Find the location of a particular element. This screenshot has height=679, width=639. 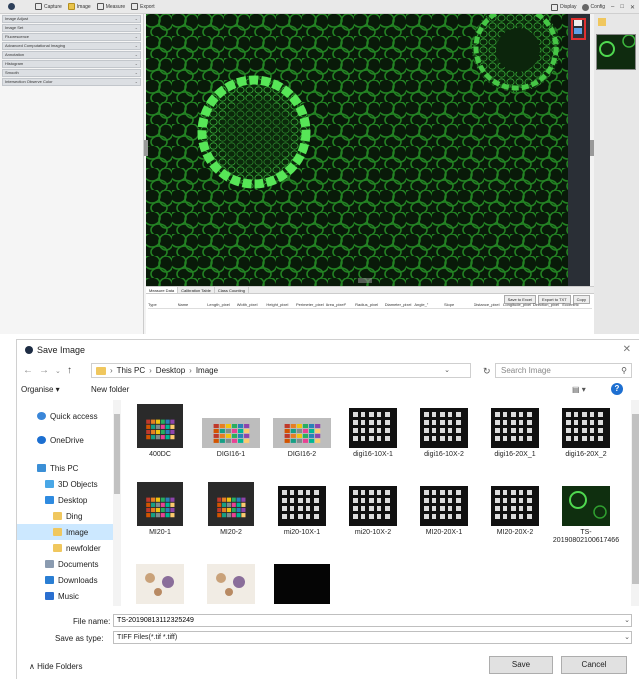

search-placeholder: Search Image is located at coordinates (526, 370).